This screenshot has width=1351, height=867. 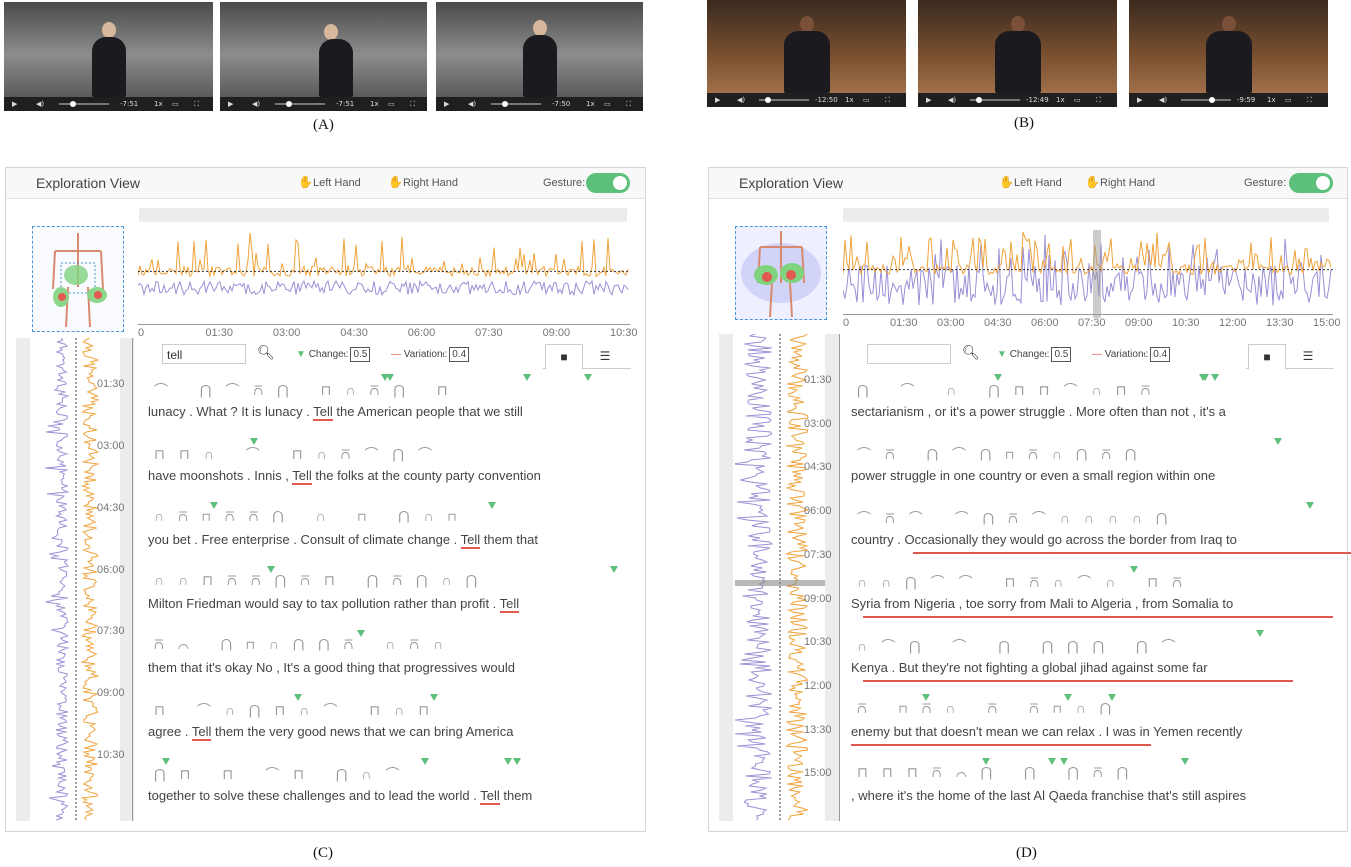 What do you see at coordinates (1017, 100) in the screenshot?
I see `video-controls: ▶ ◀) -12:49 1x ▭ ⛶` at bounding box center [1017, 100].